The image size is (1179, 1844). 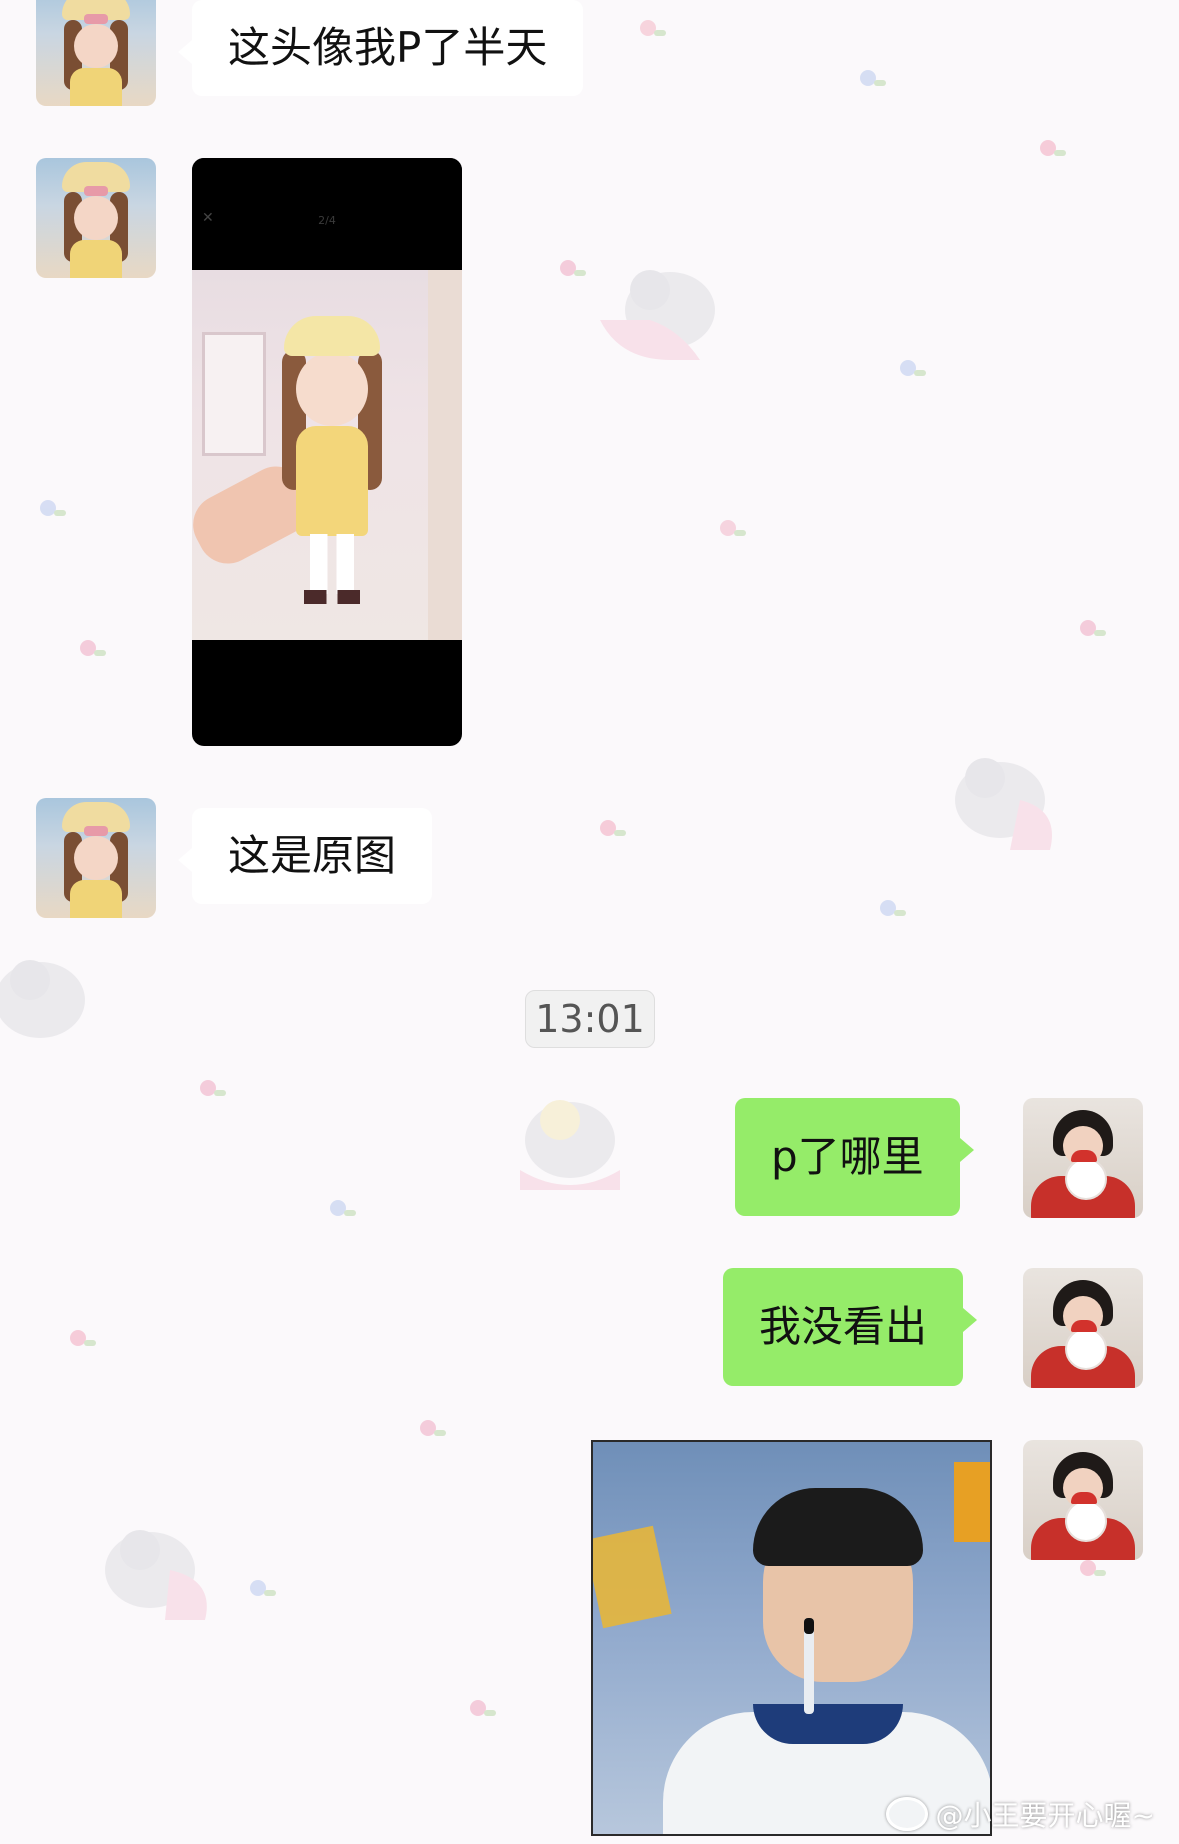 What do you see at coordinates (847, 1156) in the screenshot?
I see `message-text: p了哪里` at bounding box center [847, 1156].